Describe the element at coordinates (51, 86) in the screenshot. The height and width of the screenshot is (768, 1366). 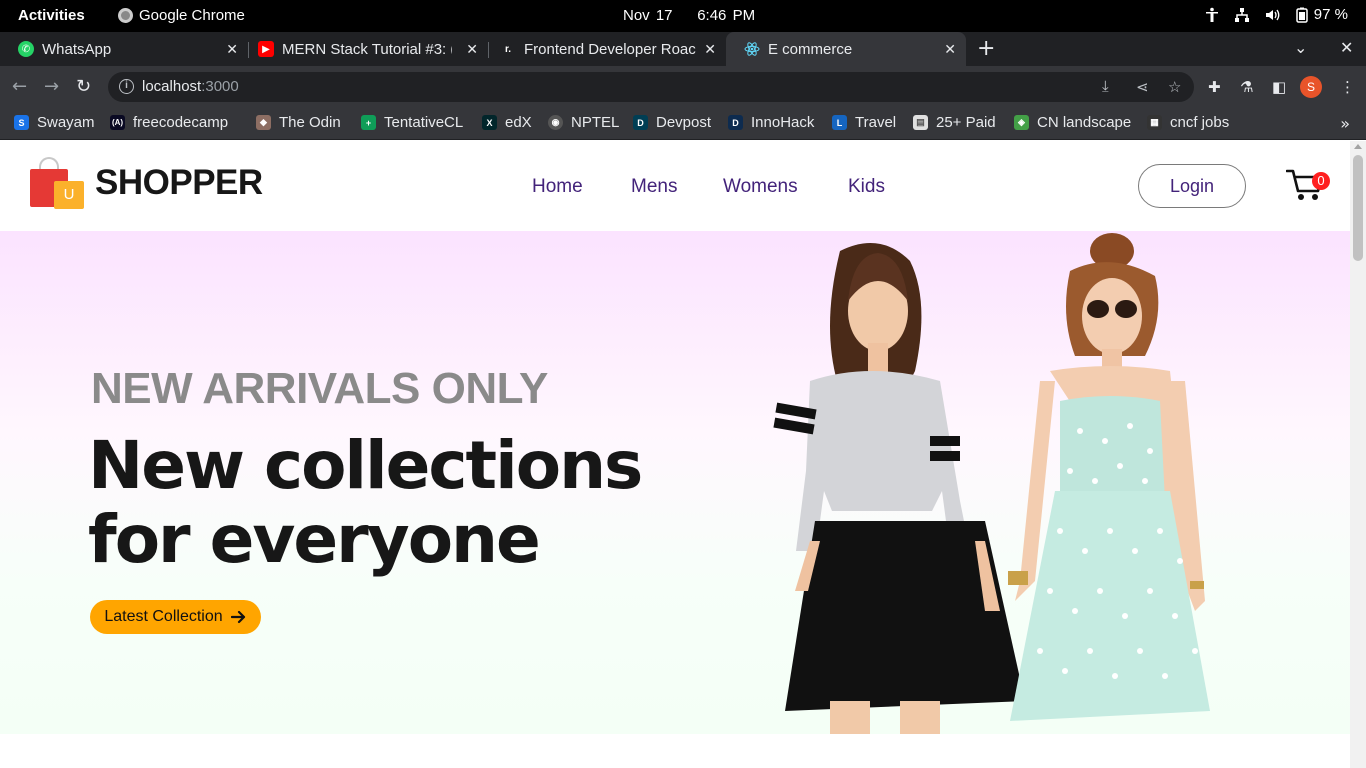
I see `forward-arrow-icon: →` at that location.